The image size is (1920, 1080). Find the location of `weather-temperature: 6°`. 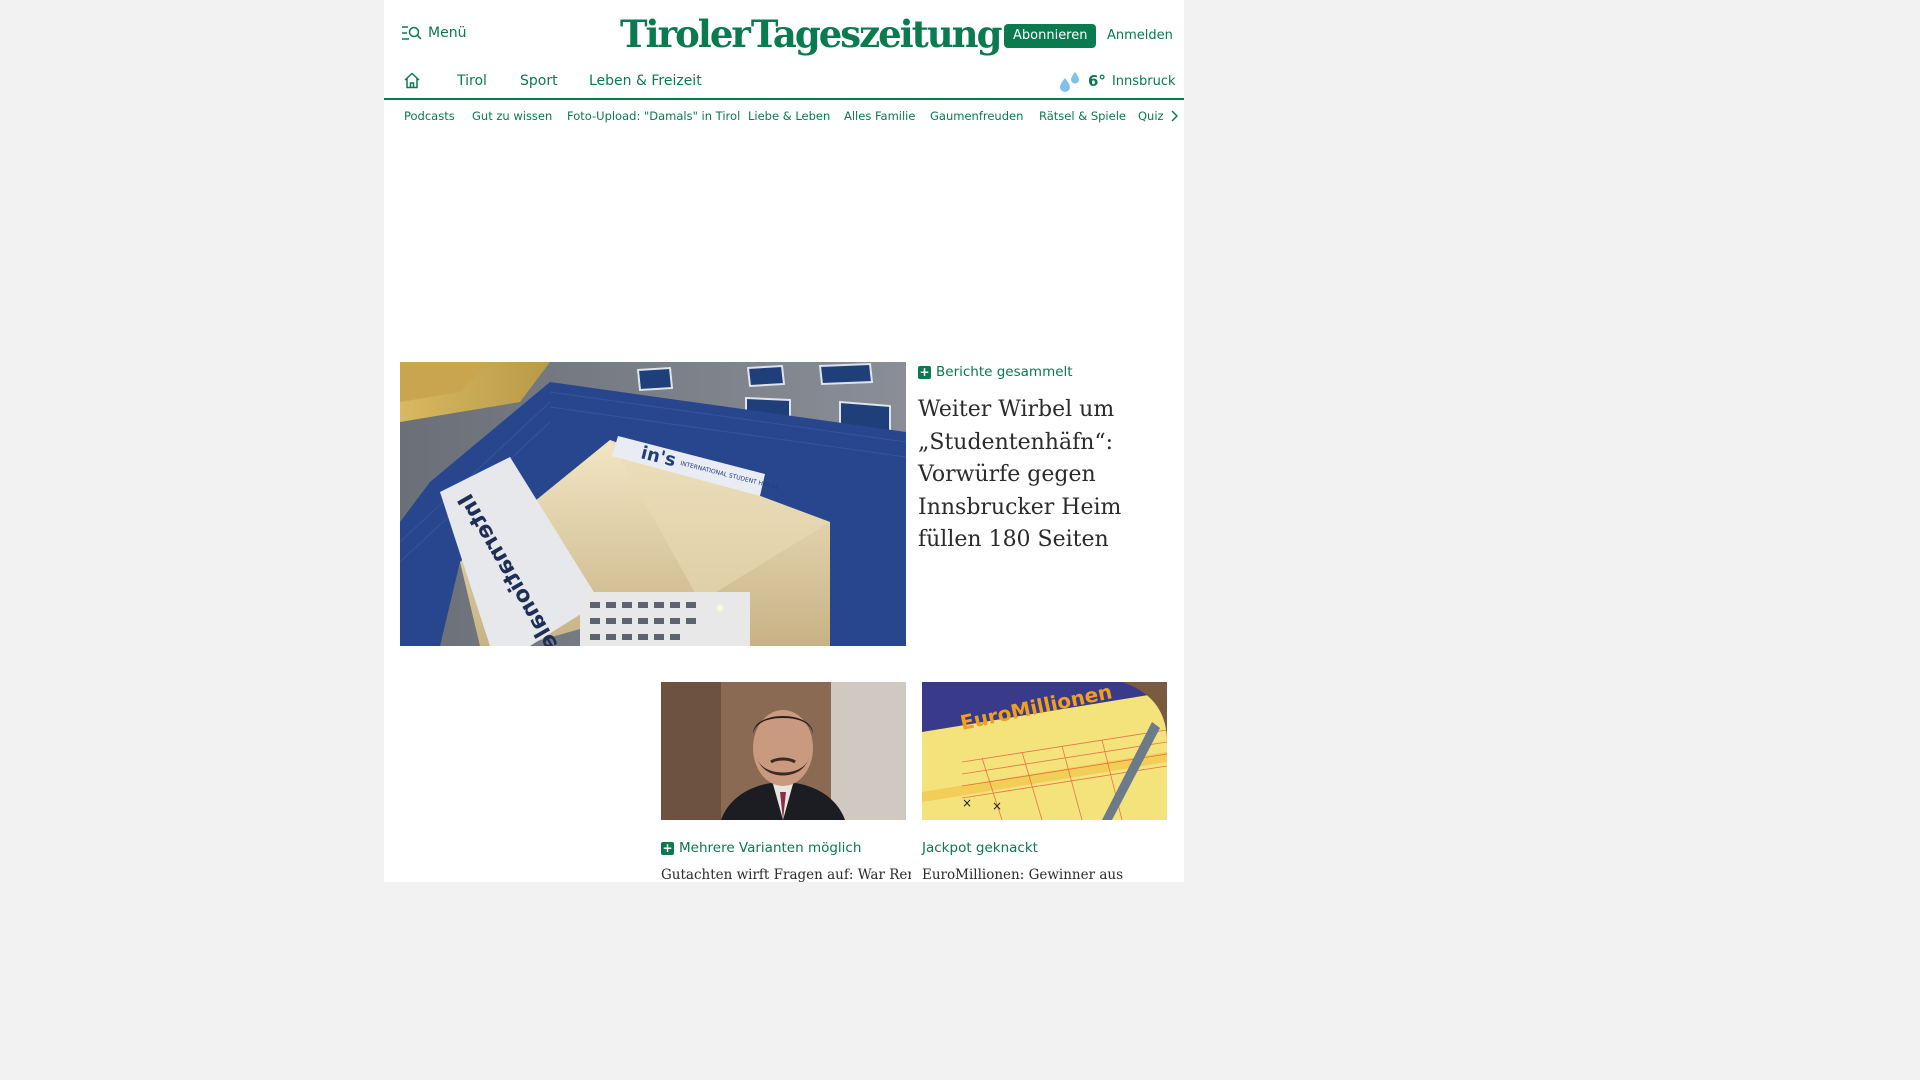

weather-temperature: 6° is located at coordinates (1097, 81).